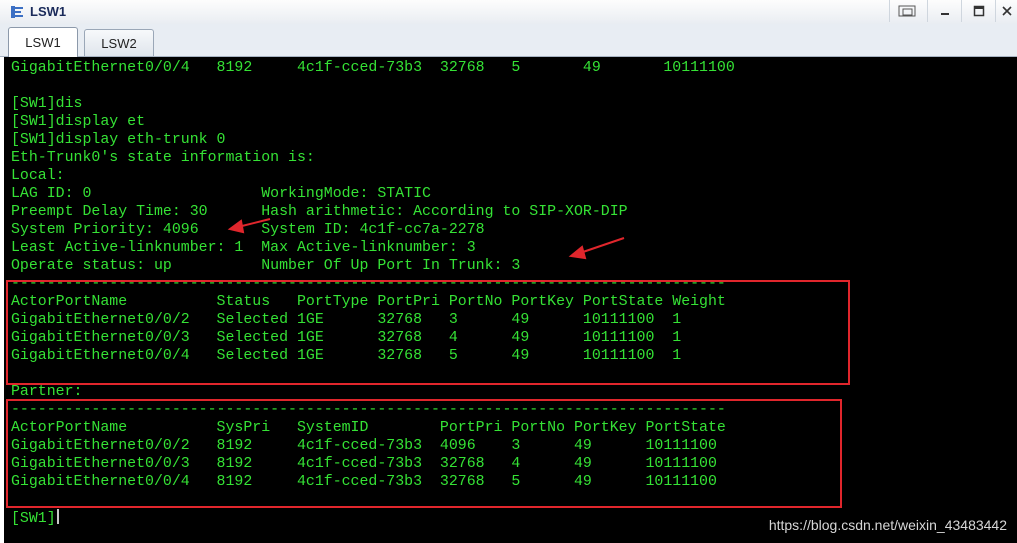 The image size is (1017, 543). Describe the element at coordinates (508, 12) in the screenshot. I see `title-bar: LSW1` at that location.